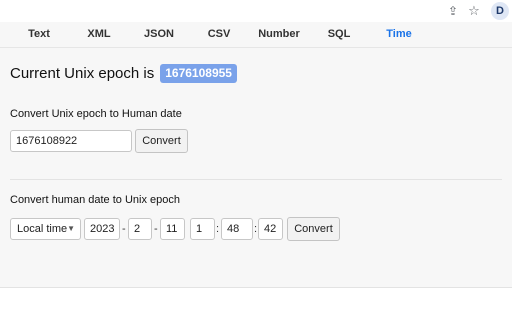 The height and width of the screenshot is (320, 512). I want to click on month-field: 2, so click(140, 229).